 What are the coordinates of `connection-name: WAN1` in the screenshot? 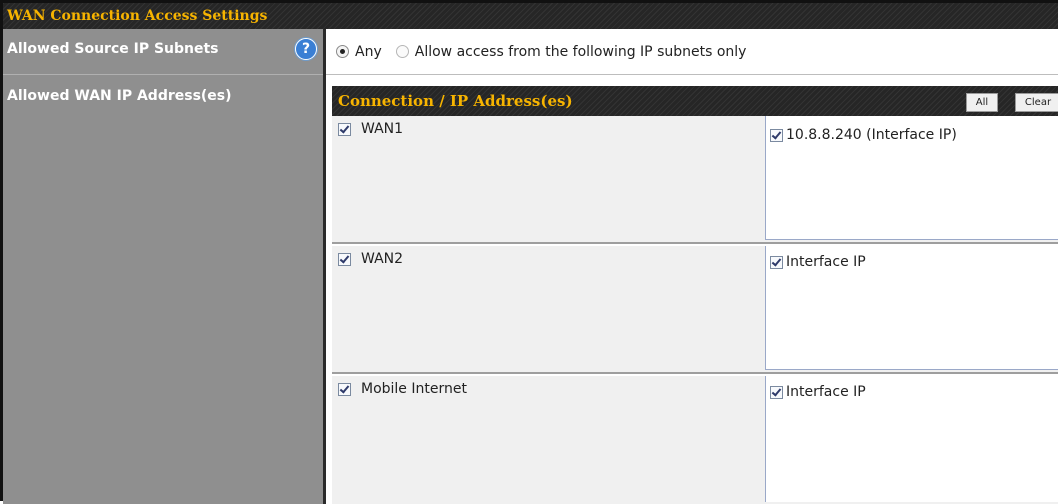 It's located at (382, 129).